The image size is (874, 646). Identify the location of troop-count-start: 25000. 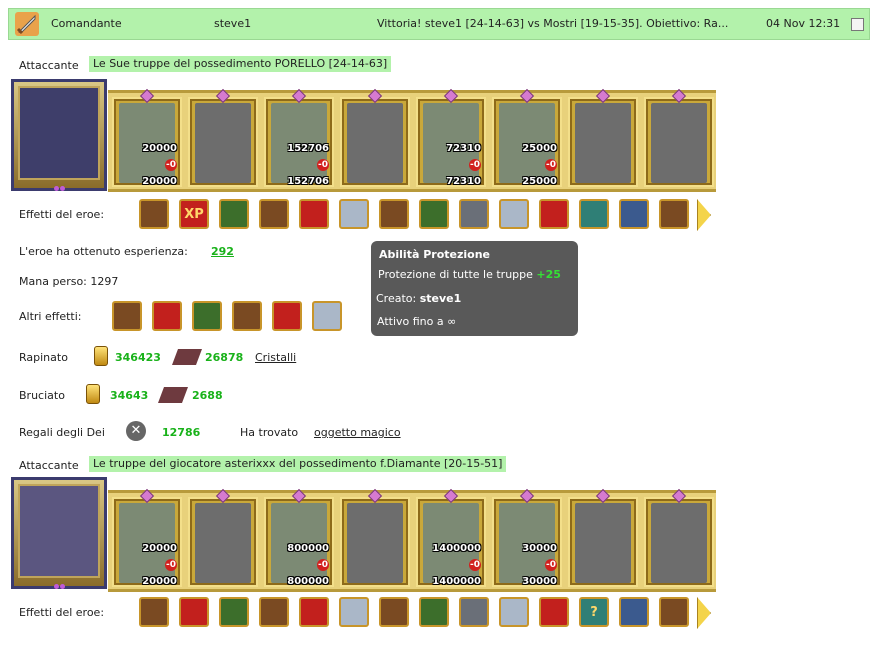
(539, 148).